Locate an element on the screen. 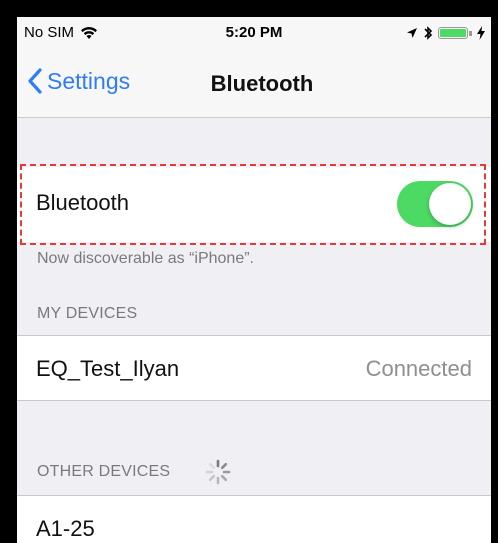 This screenshot has width=498, height=543. location-arrow-icon is located at coordinates (412, 33).